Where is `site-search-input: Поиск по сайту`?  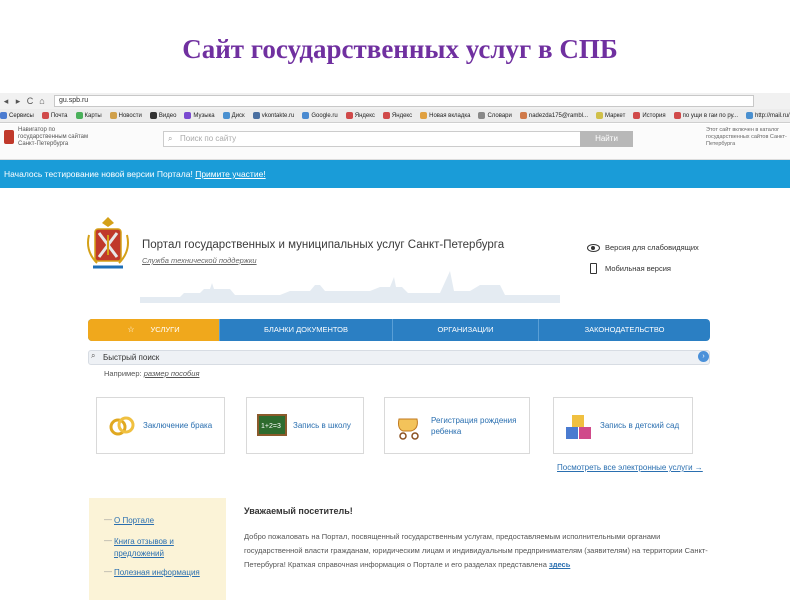 site-search-input: Поиск по сайту is located at coordinates (398, 139).